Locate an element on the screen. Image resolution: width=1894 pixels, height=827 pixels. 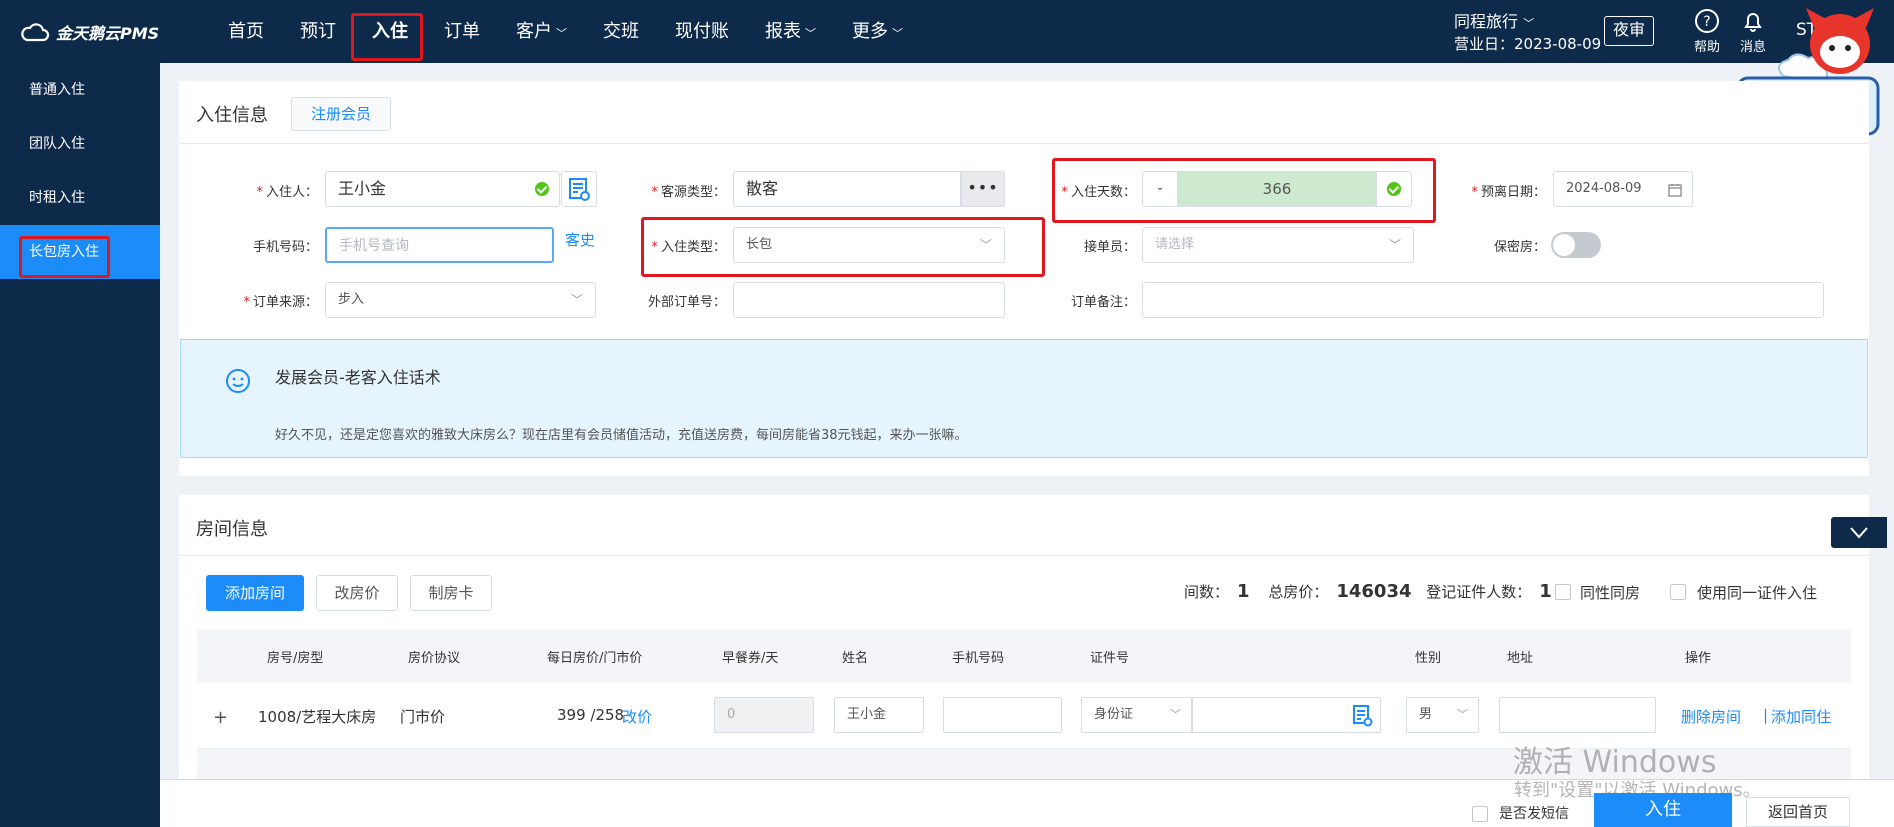
tip-title: 发展会员-老客入住话术 is located at coordinates (358, 377).